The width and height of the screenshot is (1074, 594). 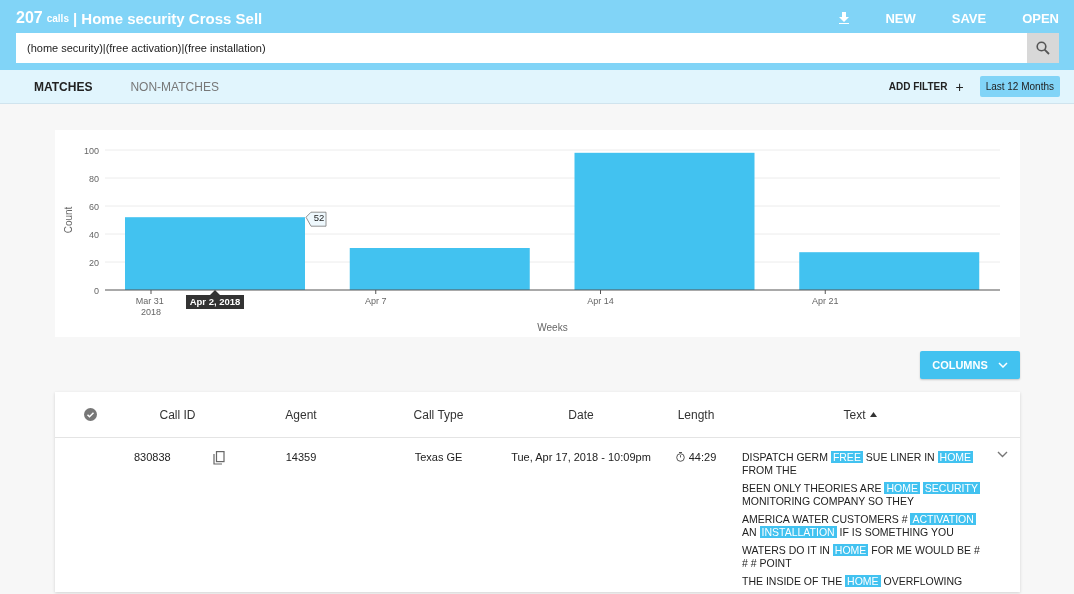 I want to click on call-date: Tue, Apr 17, 2018 - 10:09pm, so click(x=581, y=457).